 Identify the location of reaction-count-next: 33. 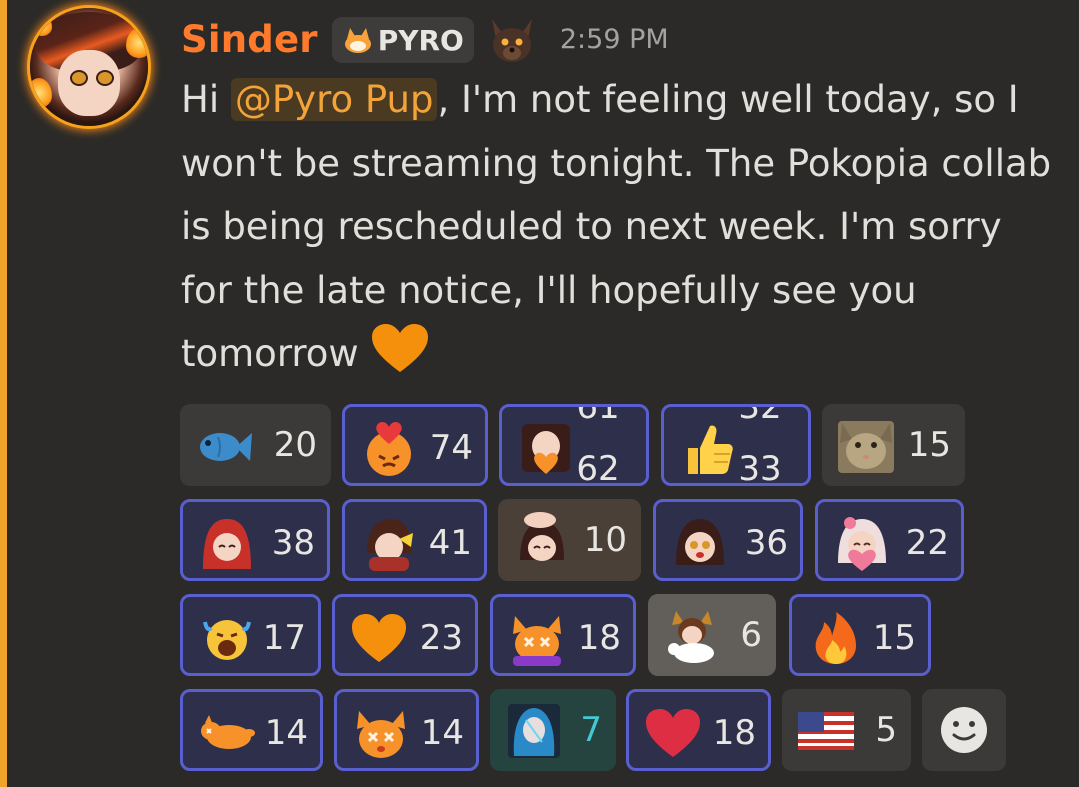
(760, 466).